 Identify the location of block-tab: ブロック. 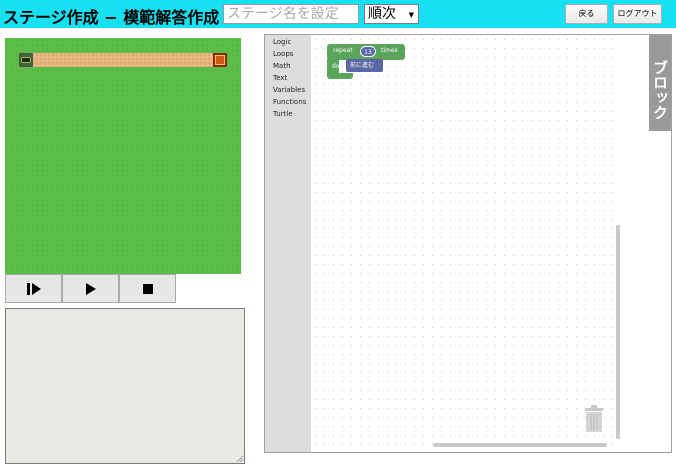
(660, 83).